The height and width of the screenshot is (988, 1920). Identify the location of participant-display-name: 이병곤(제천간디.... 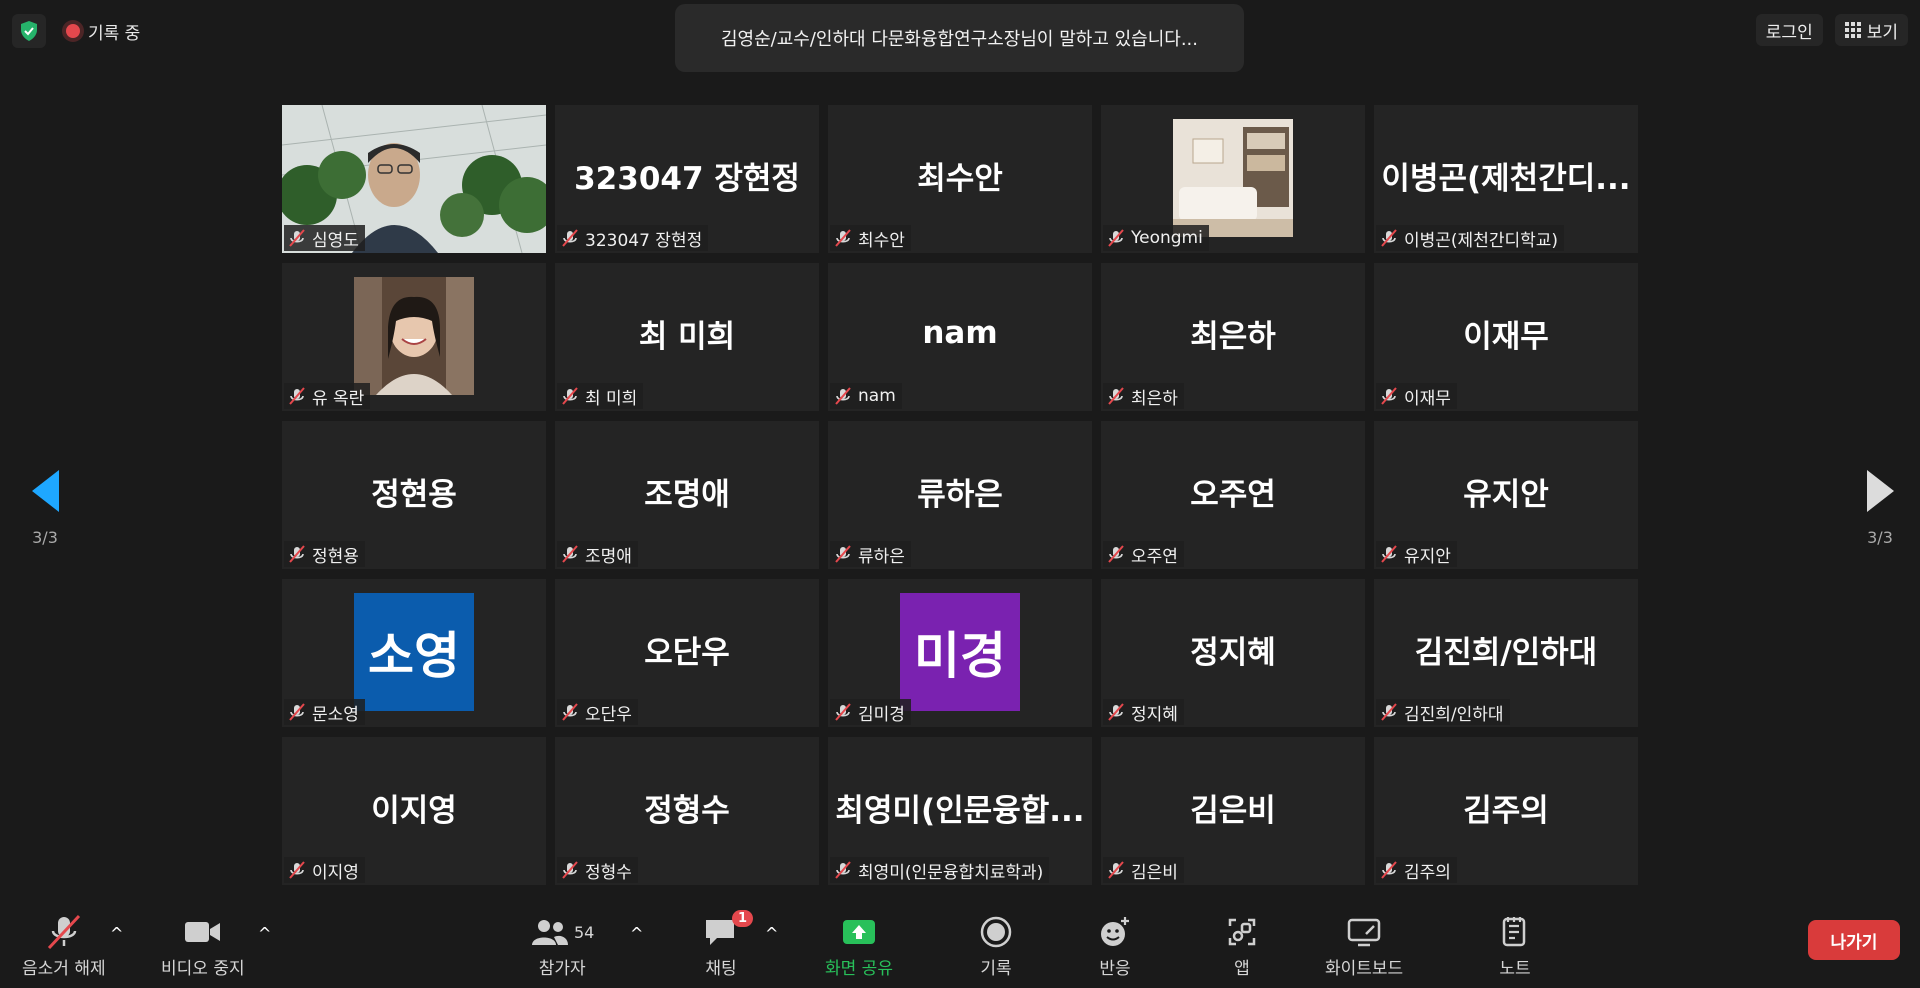
(1506, 178).